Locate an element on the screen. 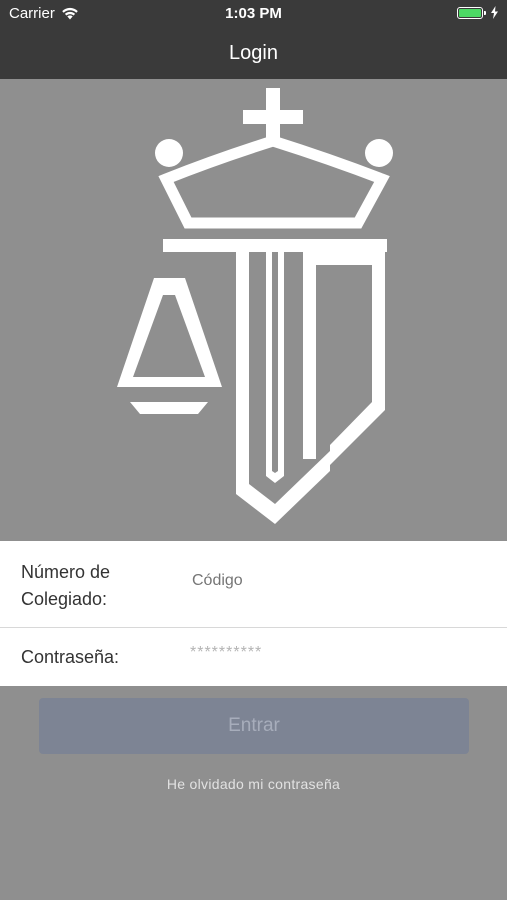  bolt-icon is located at coordinates (494, 12).